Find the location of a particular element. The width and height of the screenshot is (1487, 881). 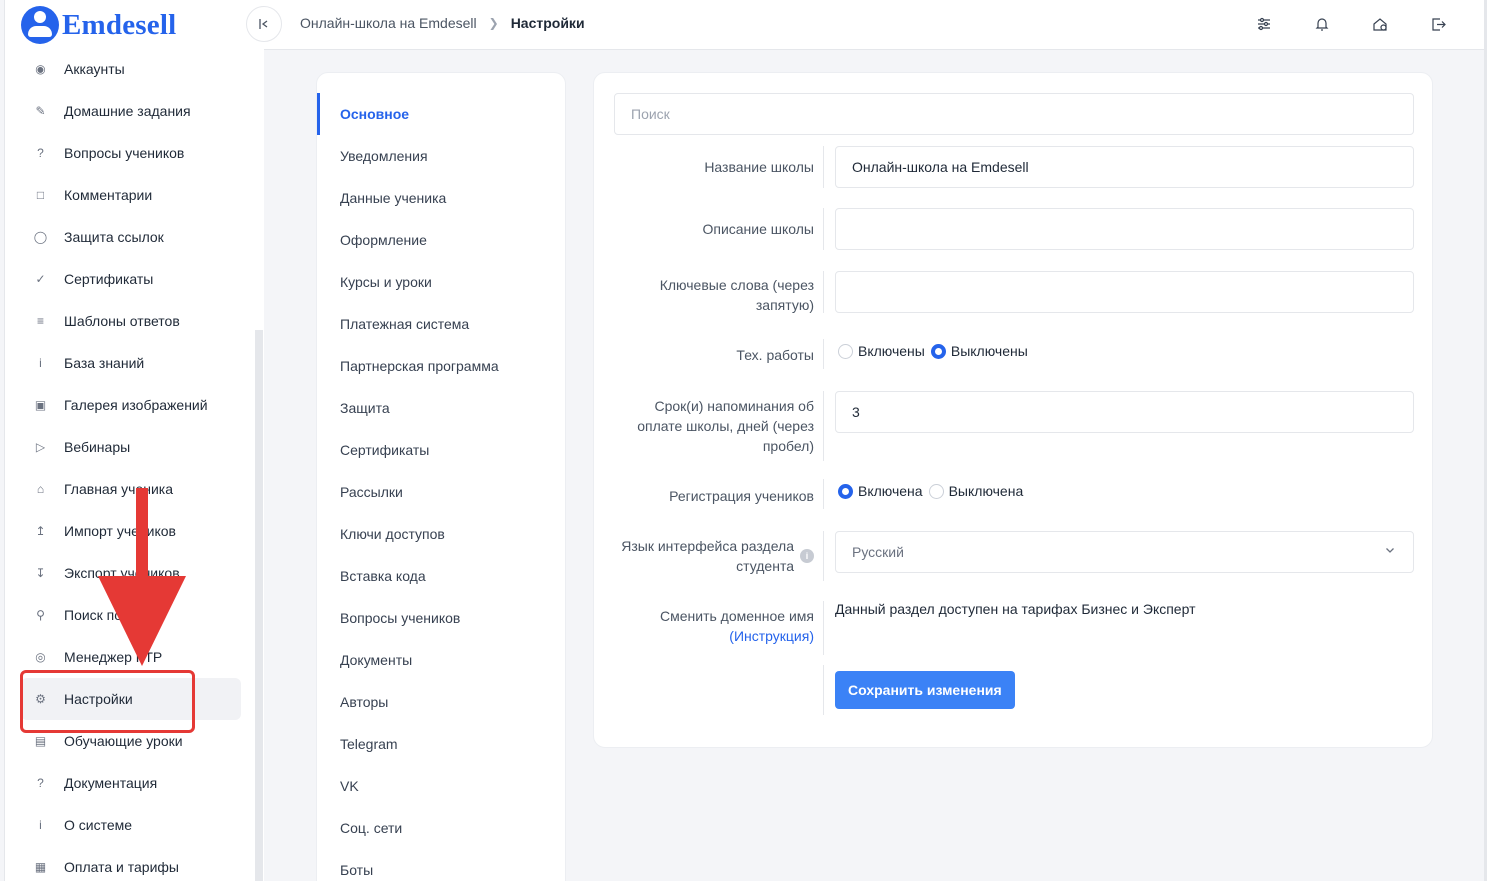

sidebar-item: ◯ Защита ссылок is located at coordinates (131, 237).